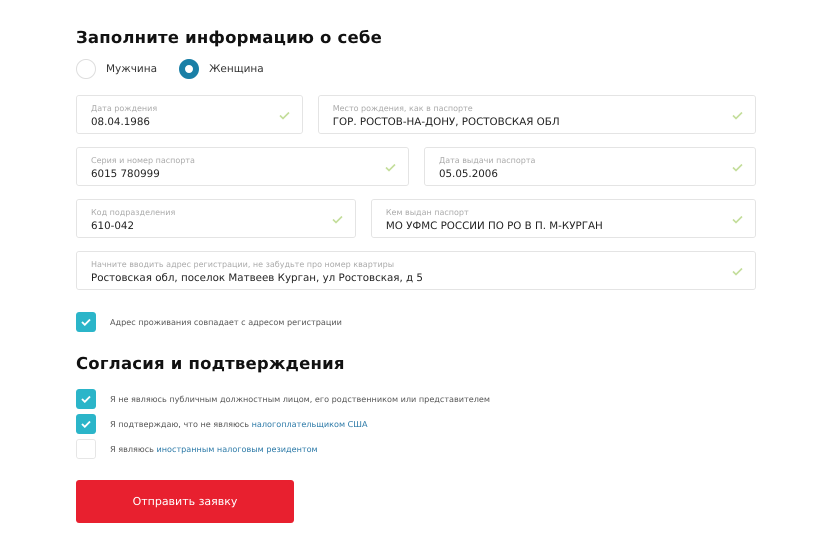 This screenshot has height=537, width=828. What do you see at coordinates (189, 69) in the screenshot?
I see `radio-button` at bounding box center [189, 69].